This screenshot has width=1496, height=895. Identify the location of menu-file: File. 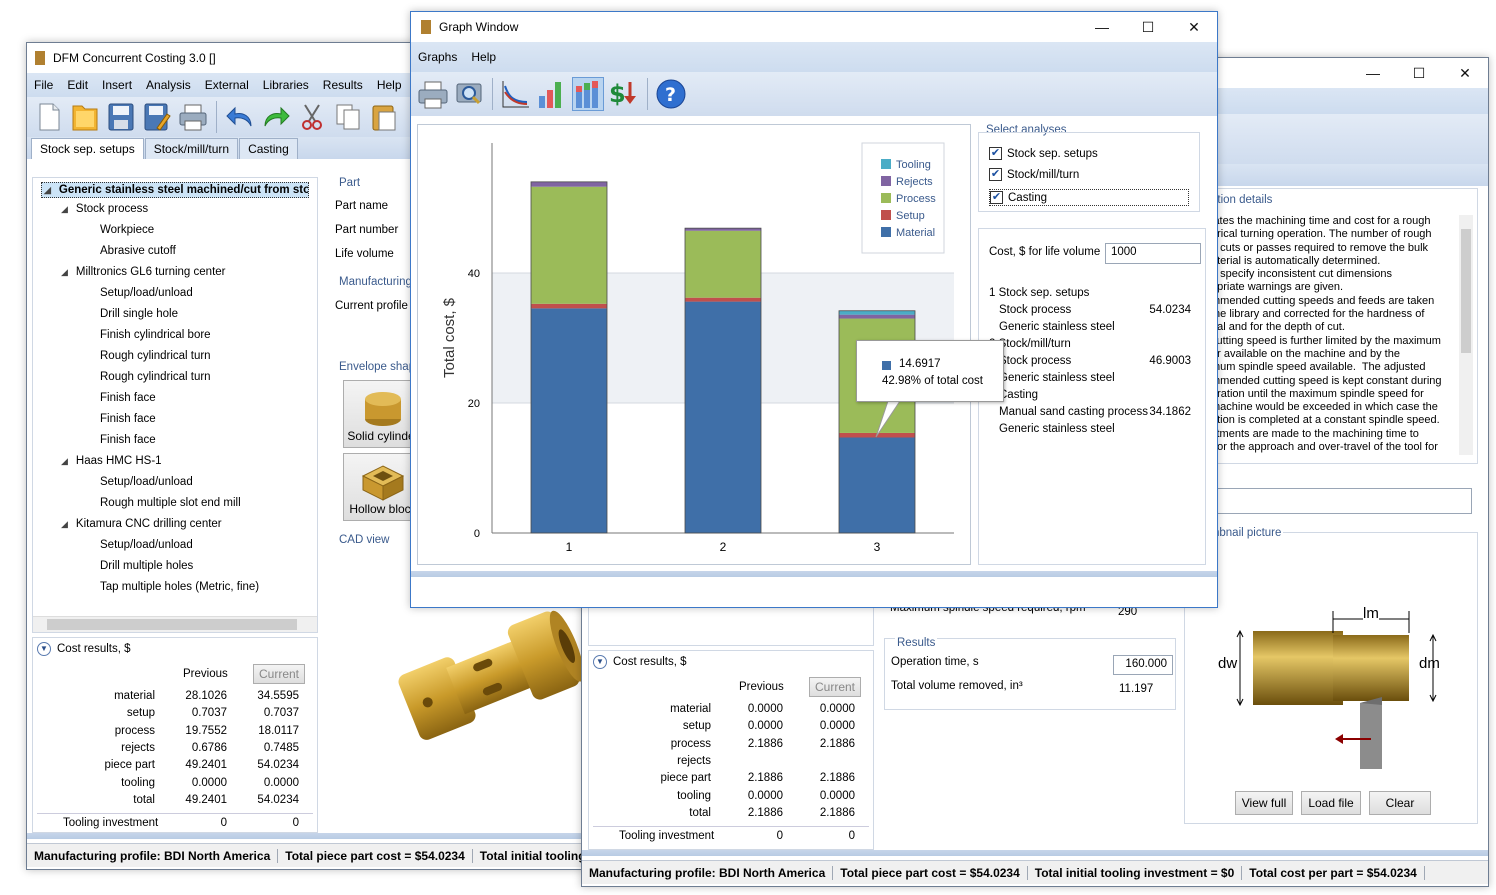
(43, 85).